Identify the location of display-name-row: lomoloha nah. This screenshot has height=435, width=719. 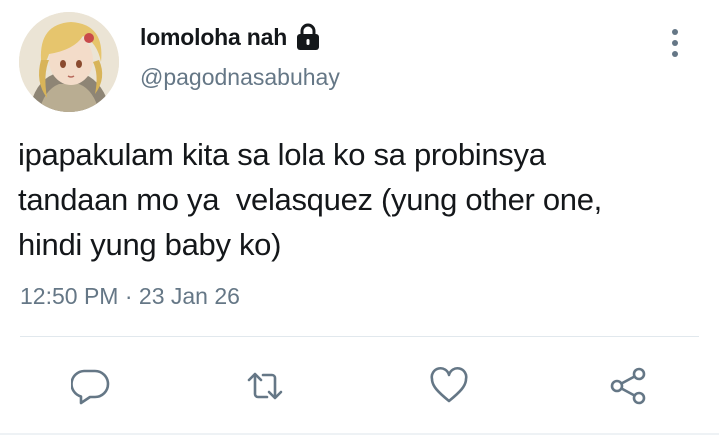
(230, 37).